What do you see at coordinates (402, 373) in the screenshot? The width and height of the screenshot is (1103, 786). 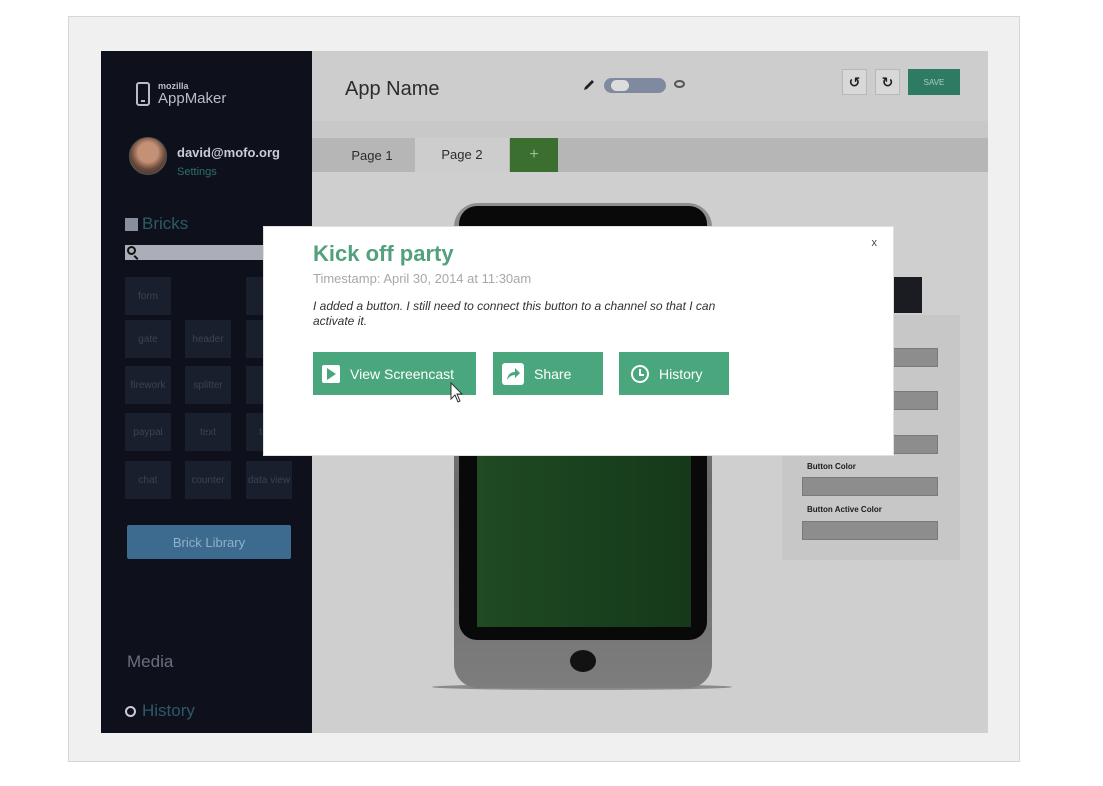 I see `view-screencast-label: View Screencast` at bounding box center [402, 373].